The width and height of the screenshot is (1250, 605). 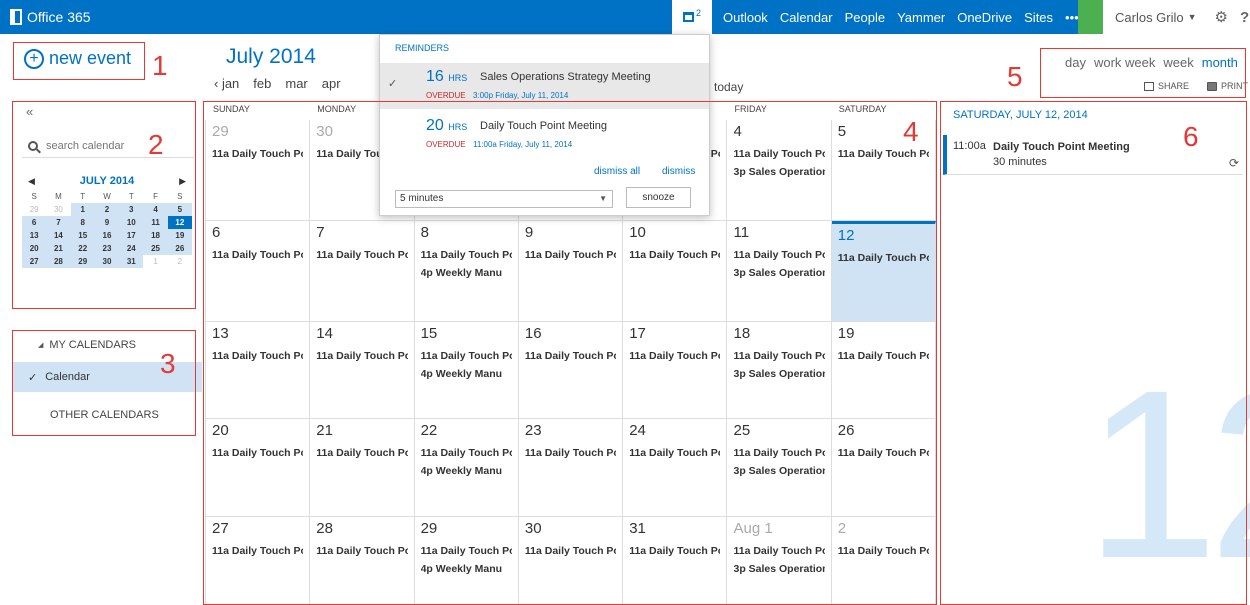 What do you see at coordinates (104, 383) in the screenshot?
I see `annotation-box-calendars` at bounding box center [104, 383].